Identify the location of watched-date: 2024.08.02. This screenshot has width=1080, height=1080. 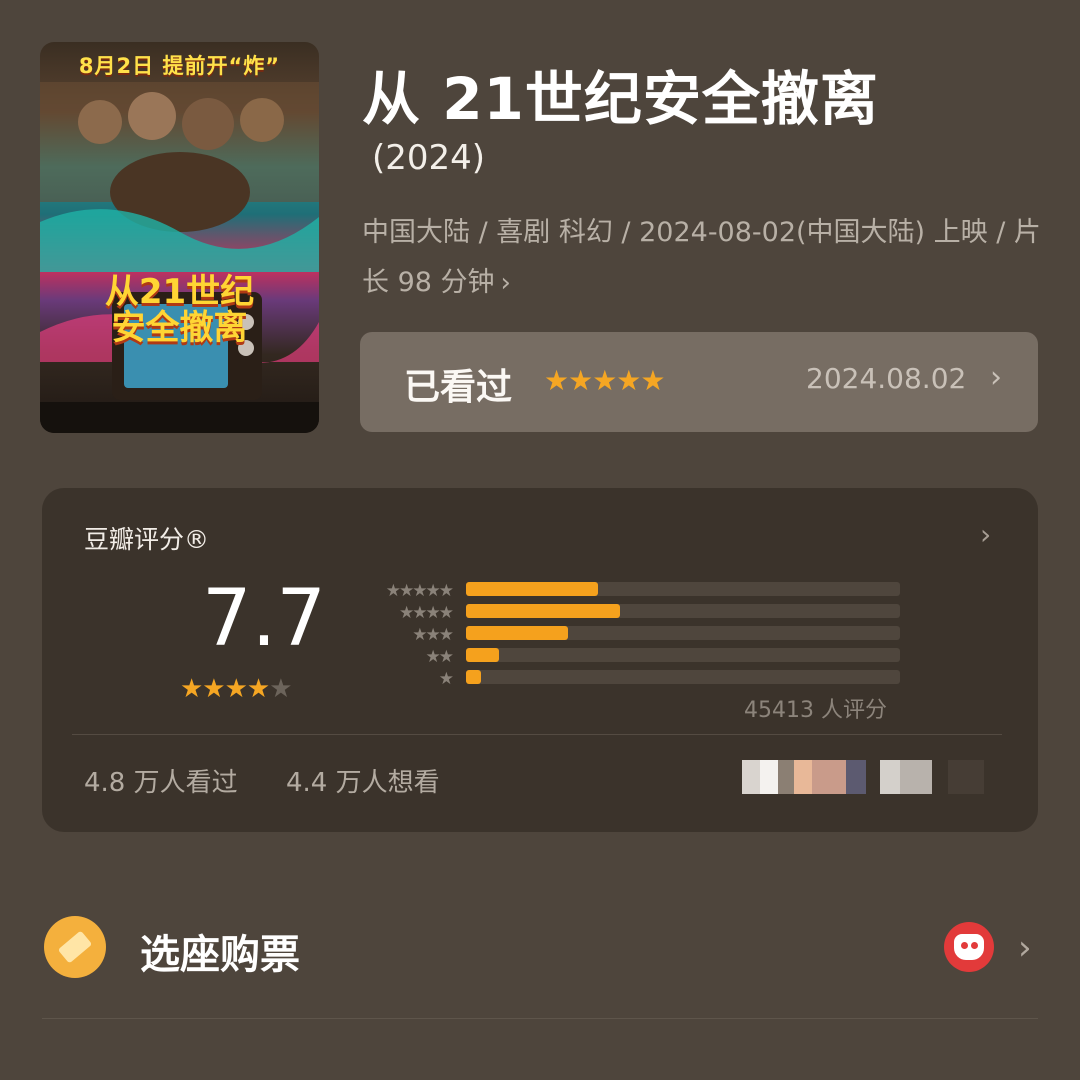
(886, 378).